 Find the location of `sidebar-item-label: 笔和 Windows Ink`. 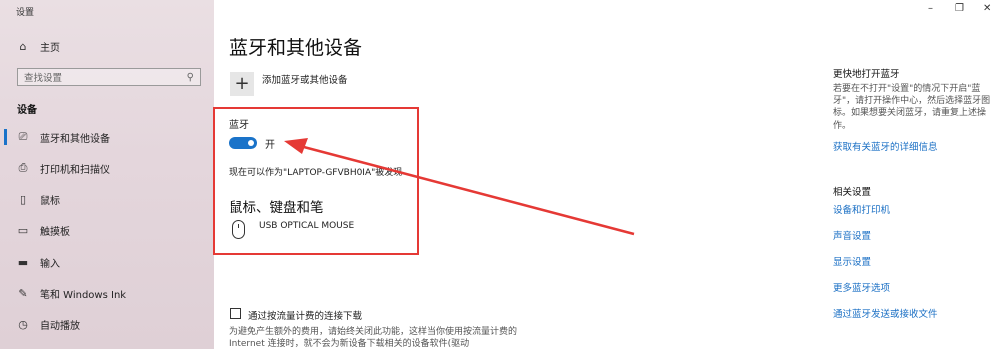

sidebar-item-label: 笔和 Windows Ink is located at coordinates (83, 295).